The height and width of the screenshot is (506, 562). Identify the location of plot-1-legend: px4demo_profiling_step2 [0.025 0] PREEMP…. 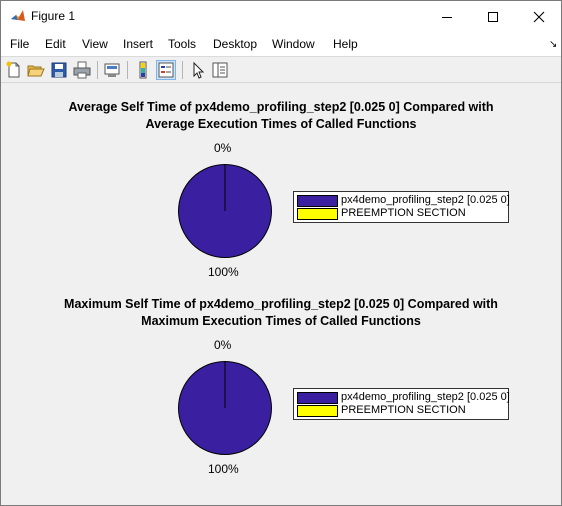
(401, 207).